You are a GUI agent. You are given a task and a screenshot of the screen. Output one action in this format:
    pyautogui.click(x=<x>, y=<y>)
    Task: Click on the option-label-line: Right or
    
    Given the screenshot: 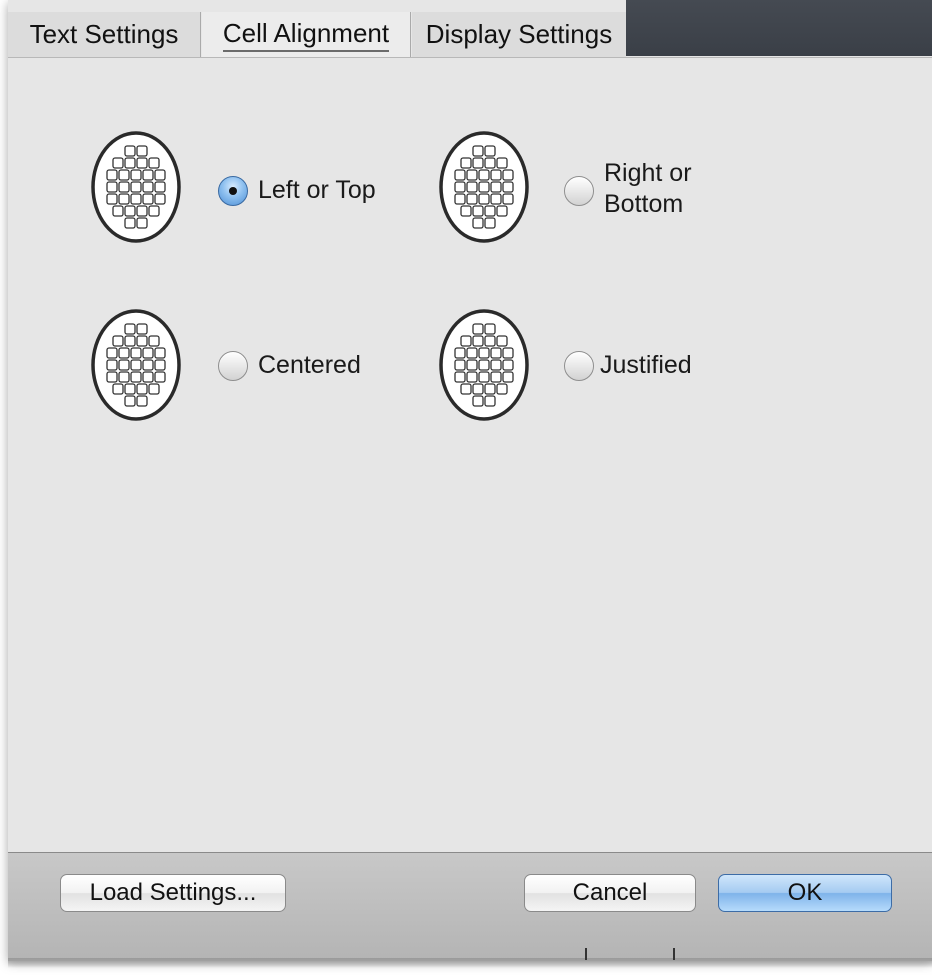 What is the action you would take?
    pyautogui.click(x=648, y=173)
    